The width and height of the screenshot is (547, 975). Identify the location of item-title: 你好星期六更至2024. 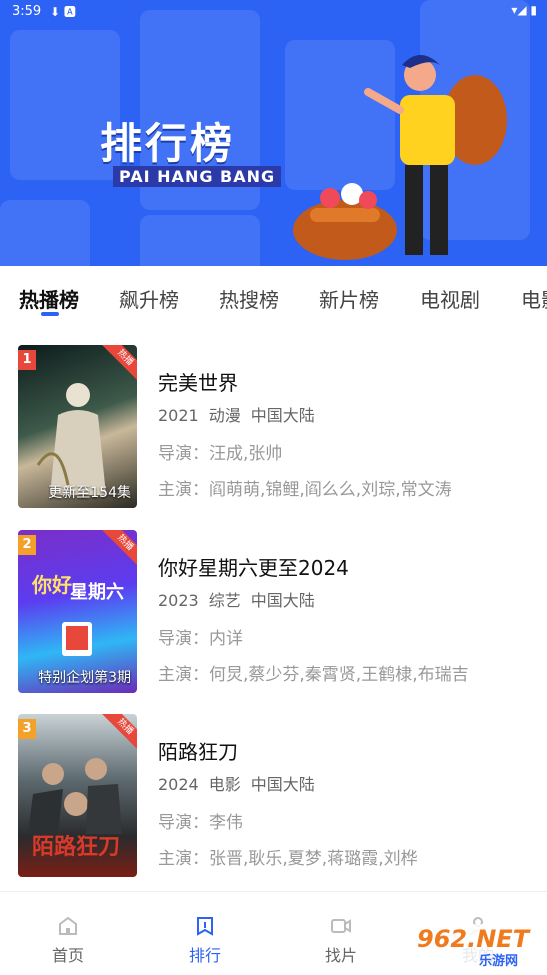
(313, 566).